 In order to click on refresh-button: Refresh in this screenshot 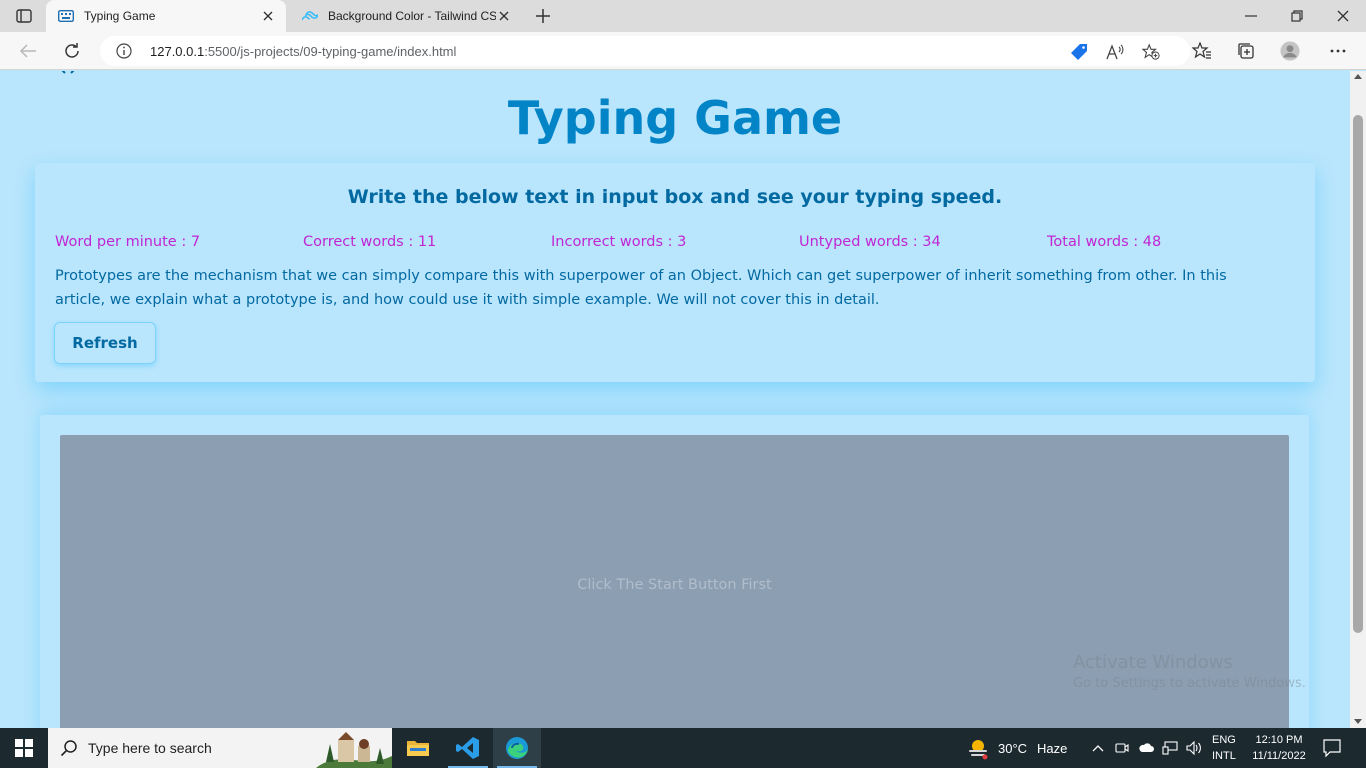, I will do `click(105, 343)`.